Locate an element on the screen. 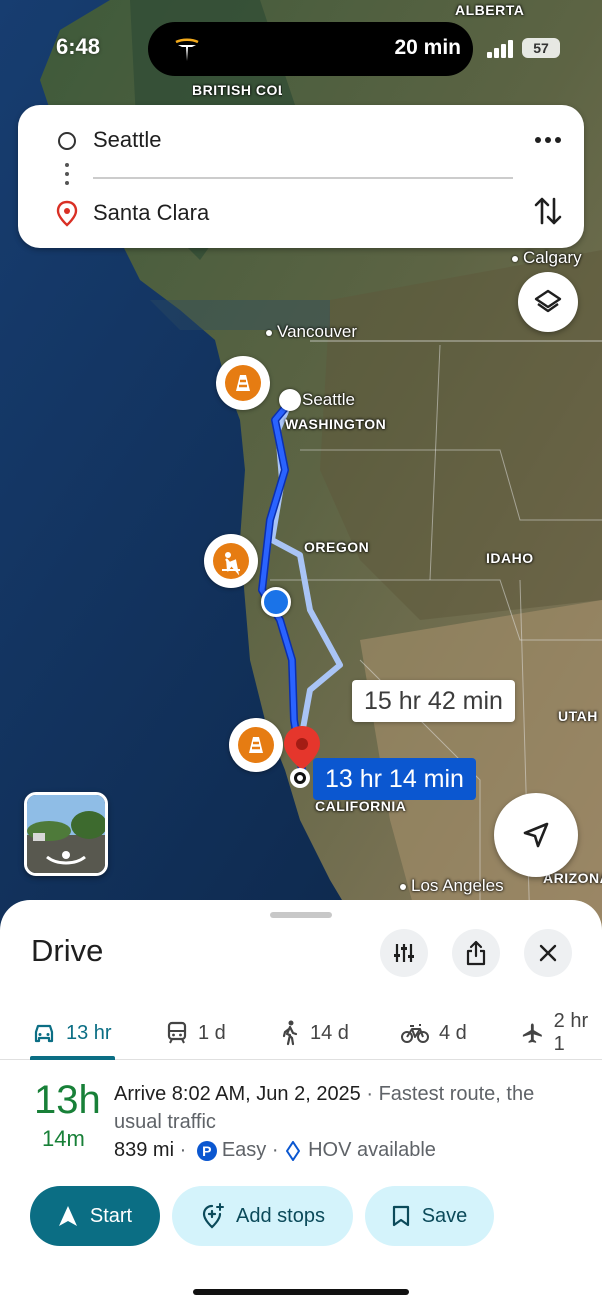 Image resolution: width=602 pixels, height=1308 pixels. divider is located at coordinates (303, 178).